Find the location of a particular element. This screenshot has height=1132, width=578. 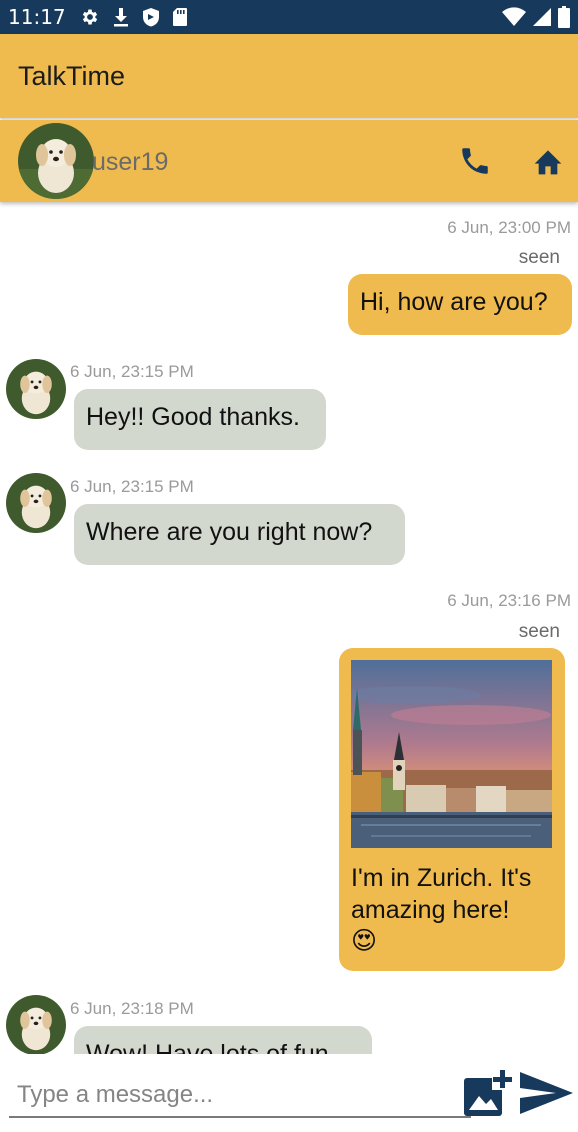

home-icon is located at coordinates (548, 161).